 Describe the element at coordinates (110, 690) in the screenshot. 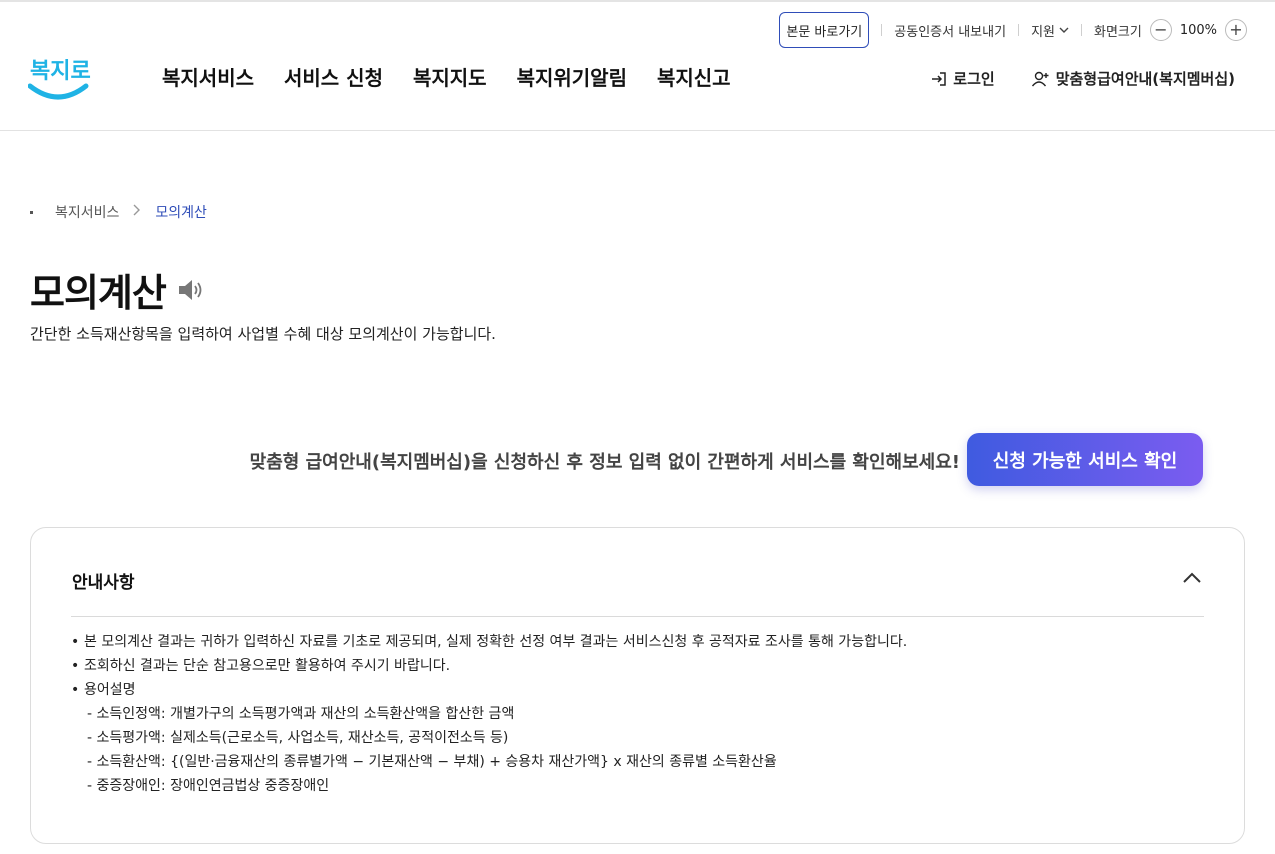

I see `notice-text: 용어설명` at that location.